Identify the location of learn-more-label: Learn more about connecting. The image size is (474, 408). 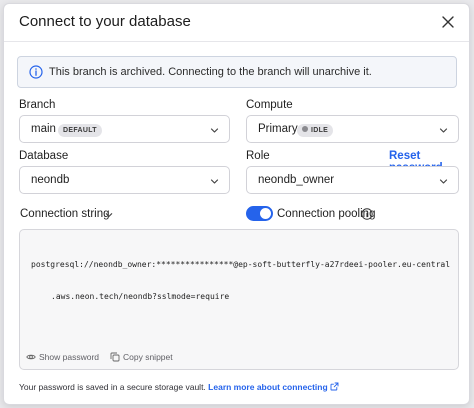
(268, 387).